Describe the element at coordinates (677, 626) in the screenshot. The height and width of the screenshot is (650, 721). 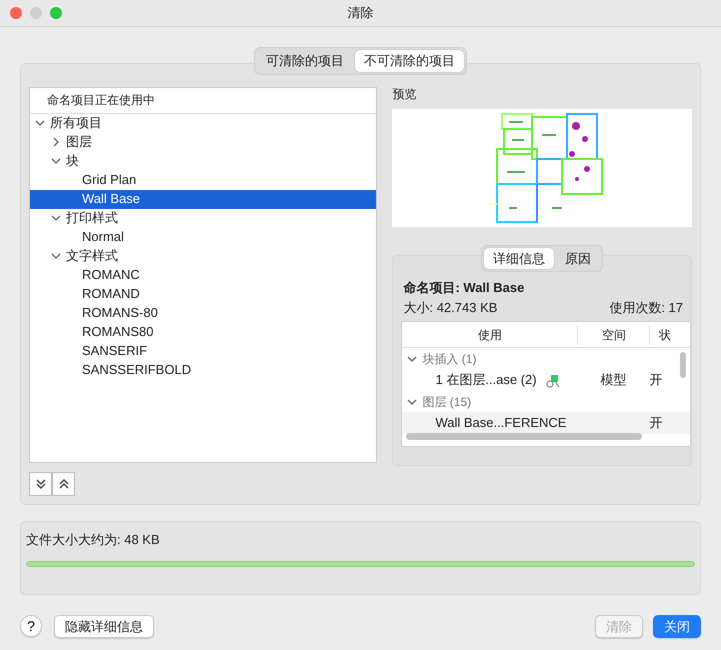
I see `dialog-button: 关闭` at that location.